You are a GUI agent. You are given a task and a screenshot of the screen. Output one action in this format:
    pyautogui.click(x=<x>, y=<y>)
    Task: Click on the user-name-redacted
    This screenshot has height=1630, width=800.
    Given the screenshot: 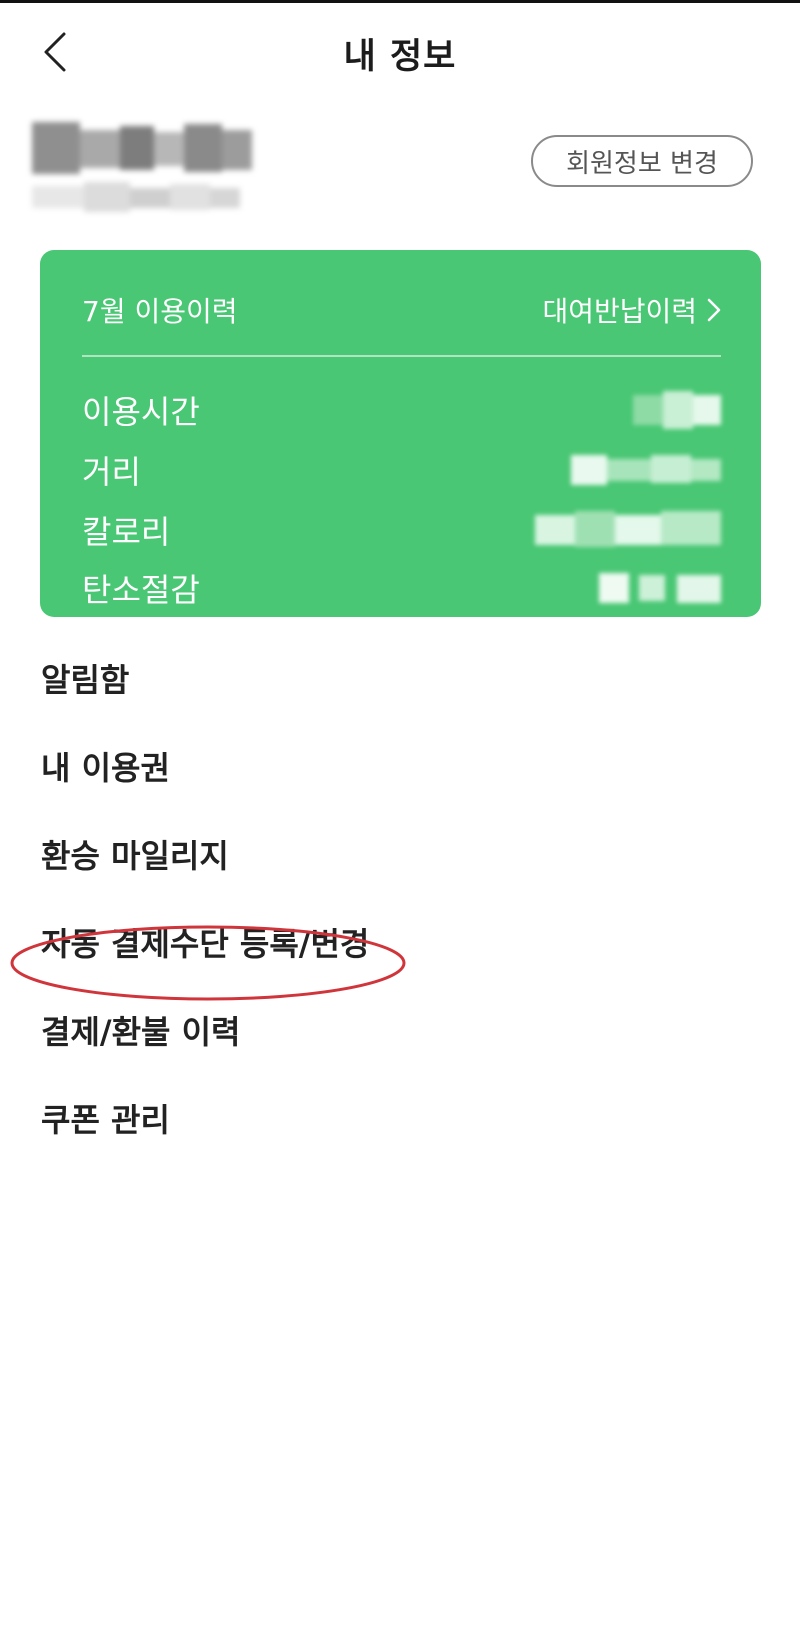 What is the action you would take?
    pyautogui.click(x=143, y=148)
    